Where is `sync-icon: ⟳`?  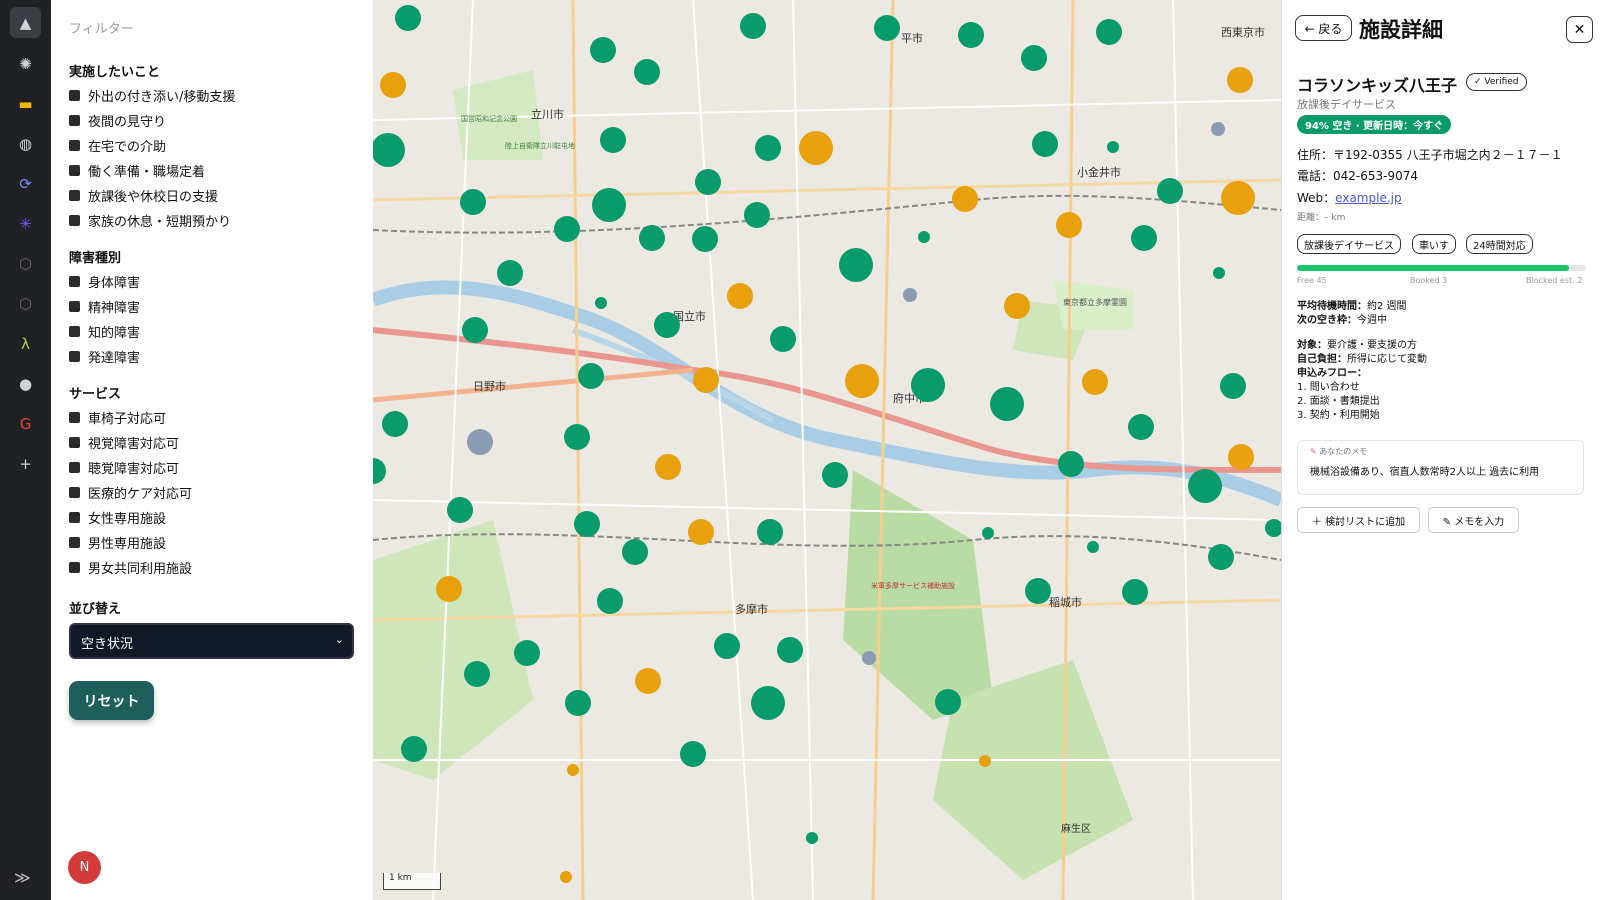 sync-icon: ⟳ is located at coordinates (25, 183).